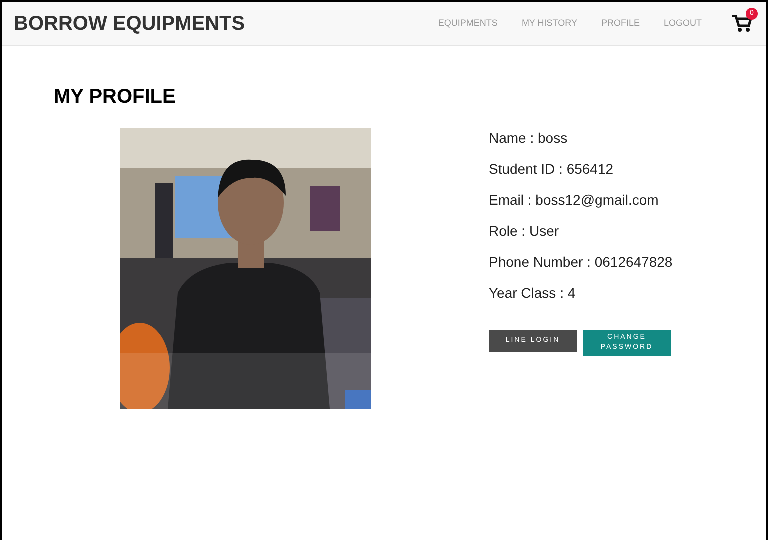  What do you see at coordinates (581, 293) in the screenshot?
I see `profile-field: Year Class : 4` at bounding box center [581, 293].